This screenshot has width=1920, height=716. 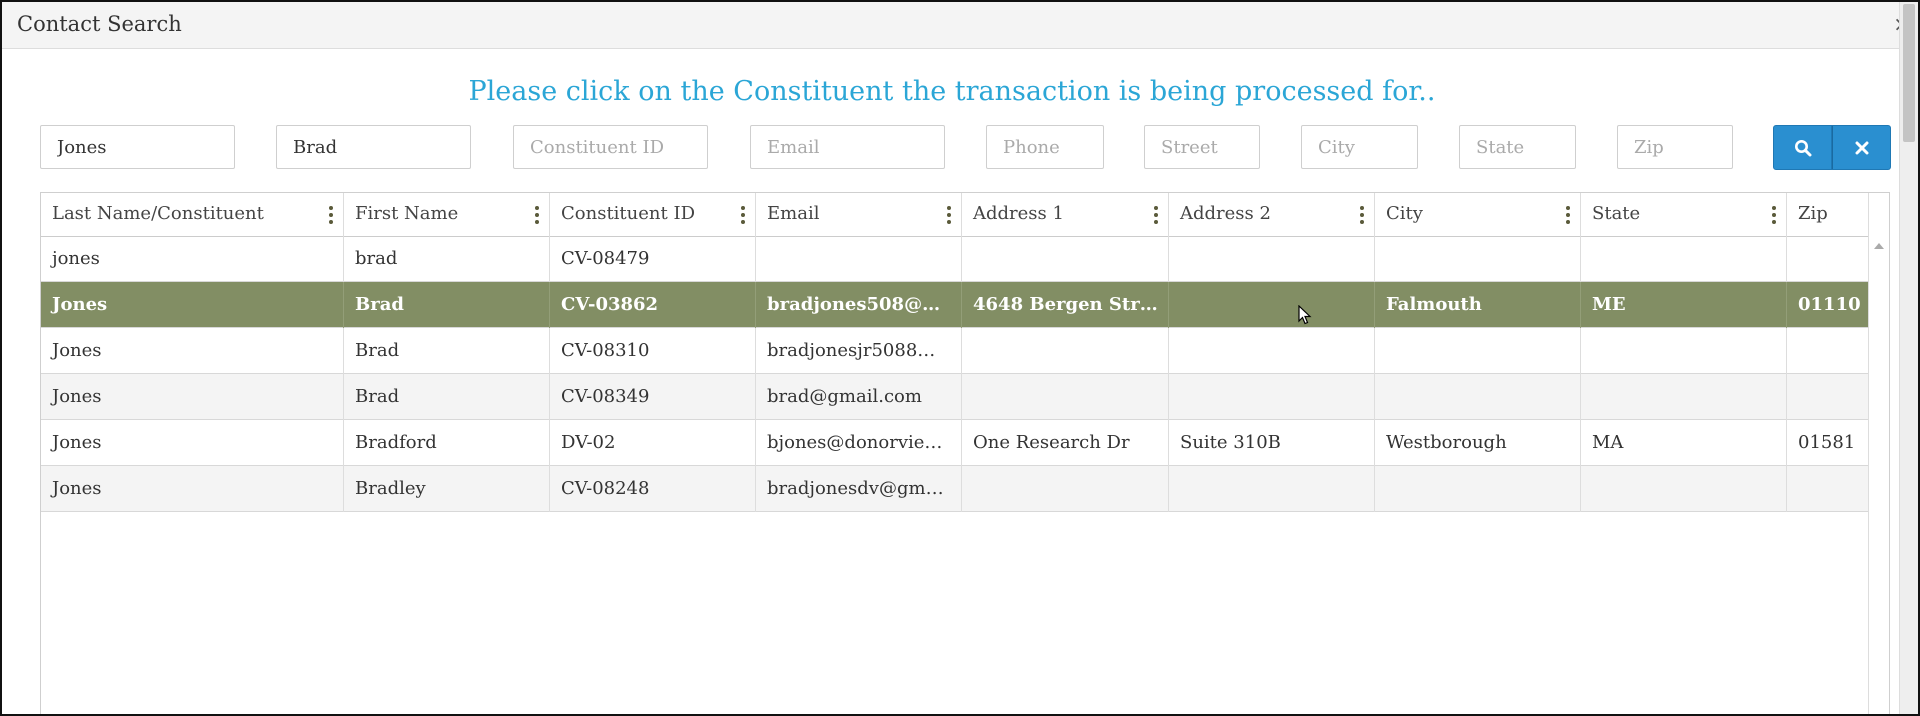 What do you see at coordinates (1829, 214) in the screenshot?
I see `column-header: Zip` at bounding box center [1829, 214].